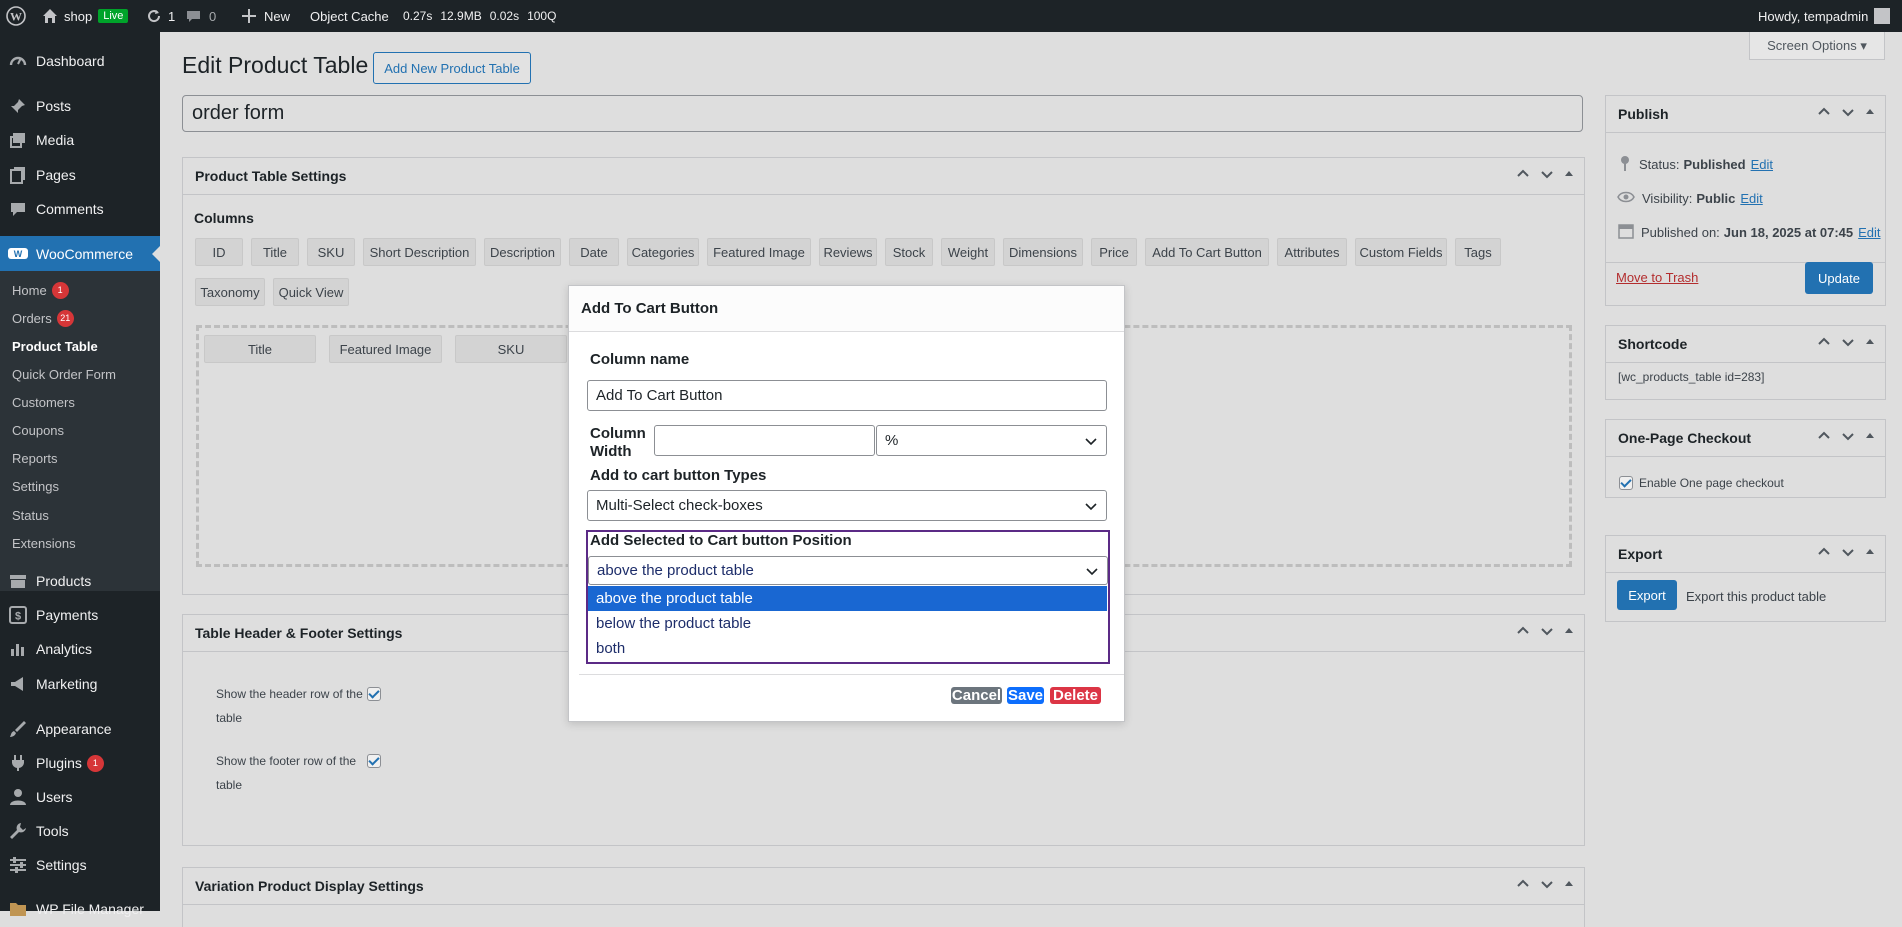  Describe the element at coordinates (848, 252) in the screenshot. I see `column-chip: Reviews` at that location.